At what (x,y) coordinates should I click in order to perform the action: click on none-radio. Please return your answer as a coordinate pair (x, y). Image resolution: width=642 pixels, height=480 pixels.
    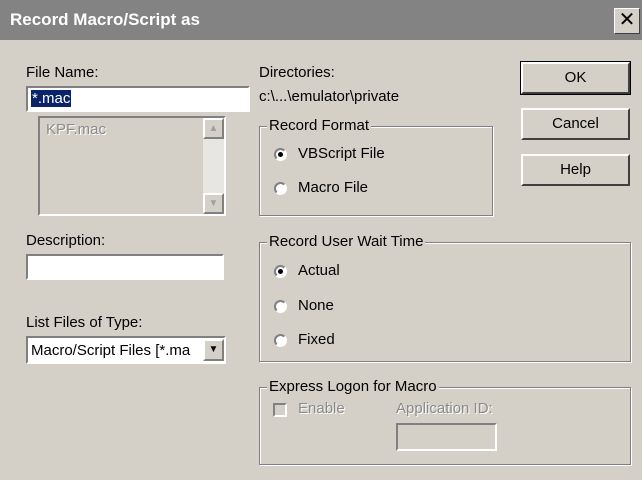
    Looking at the image, I should click on (280, 306).